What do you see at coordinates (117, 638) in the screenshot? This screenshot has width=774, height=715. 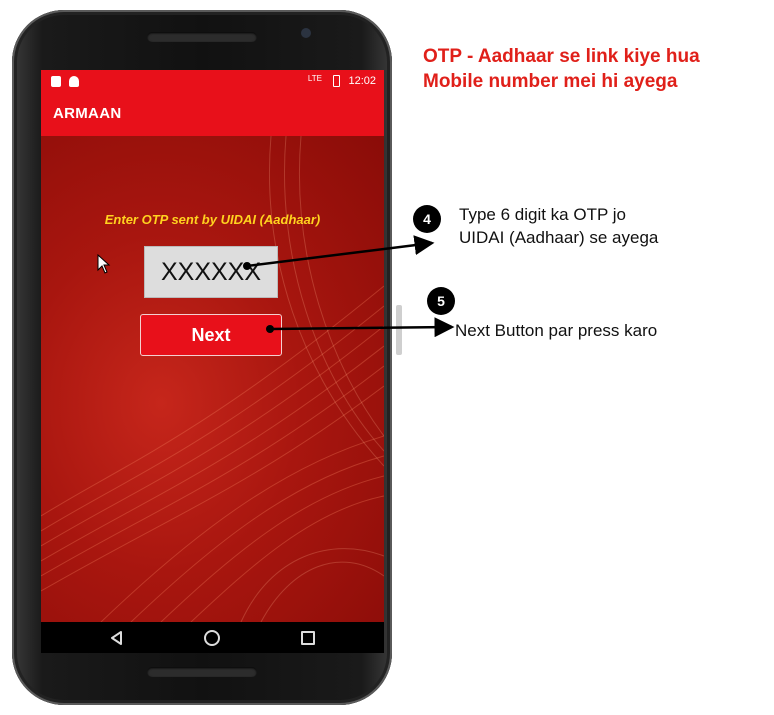 I see `back-icon` at bounding box center [117, 638].